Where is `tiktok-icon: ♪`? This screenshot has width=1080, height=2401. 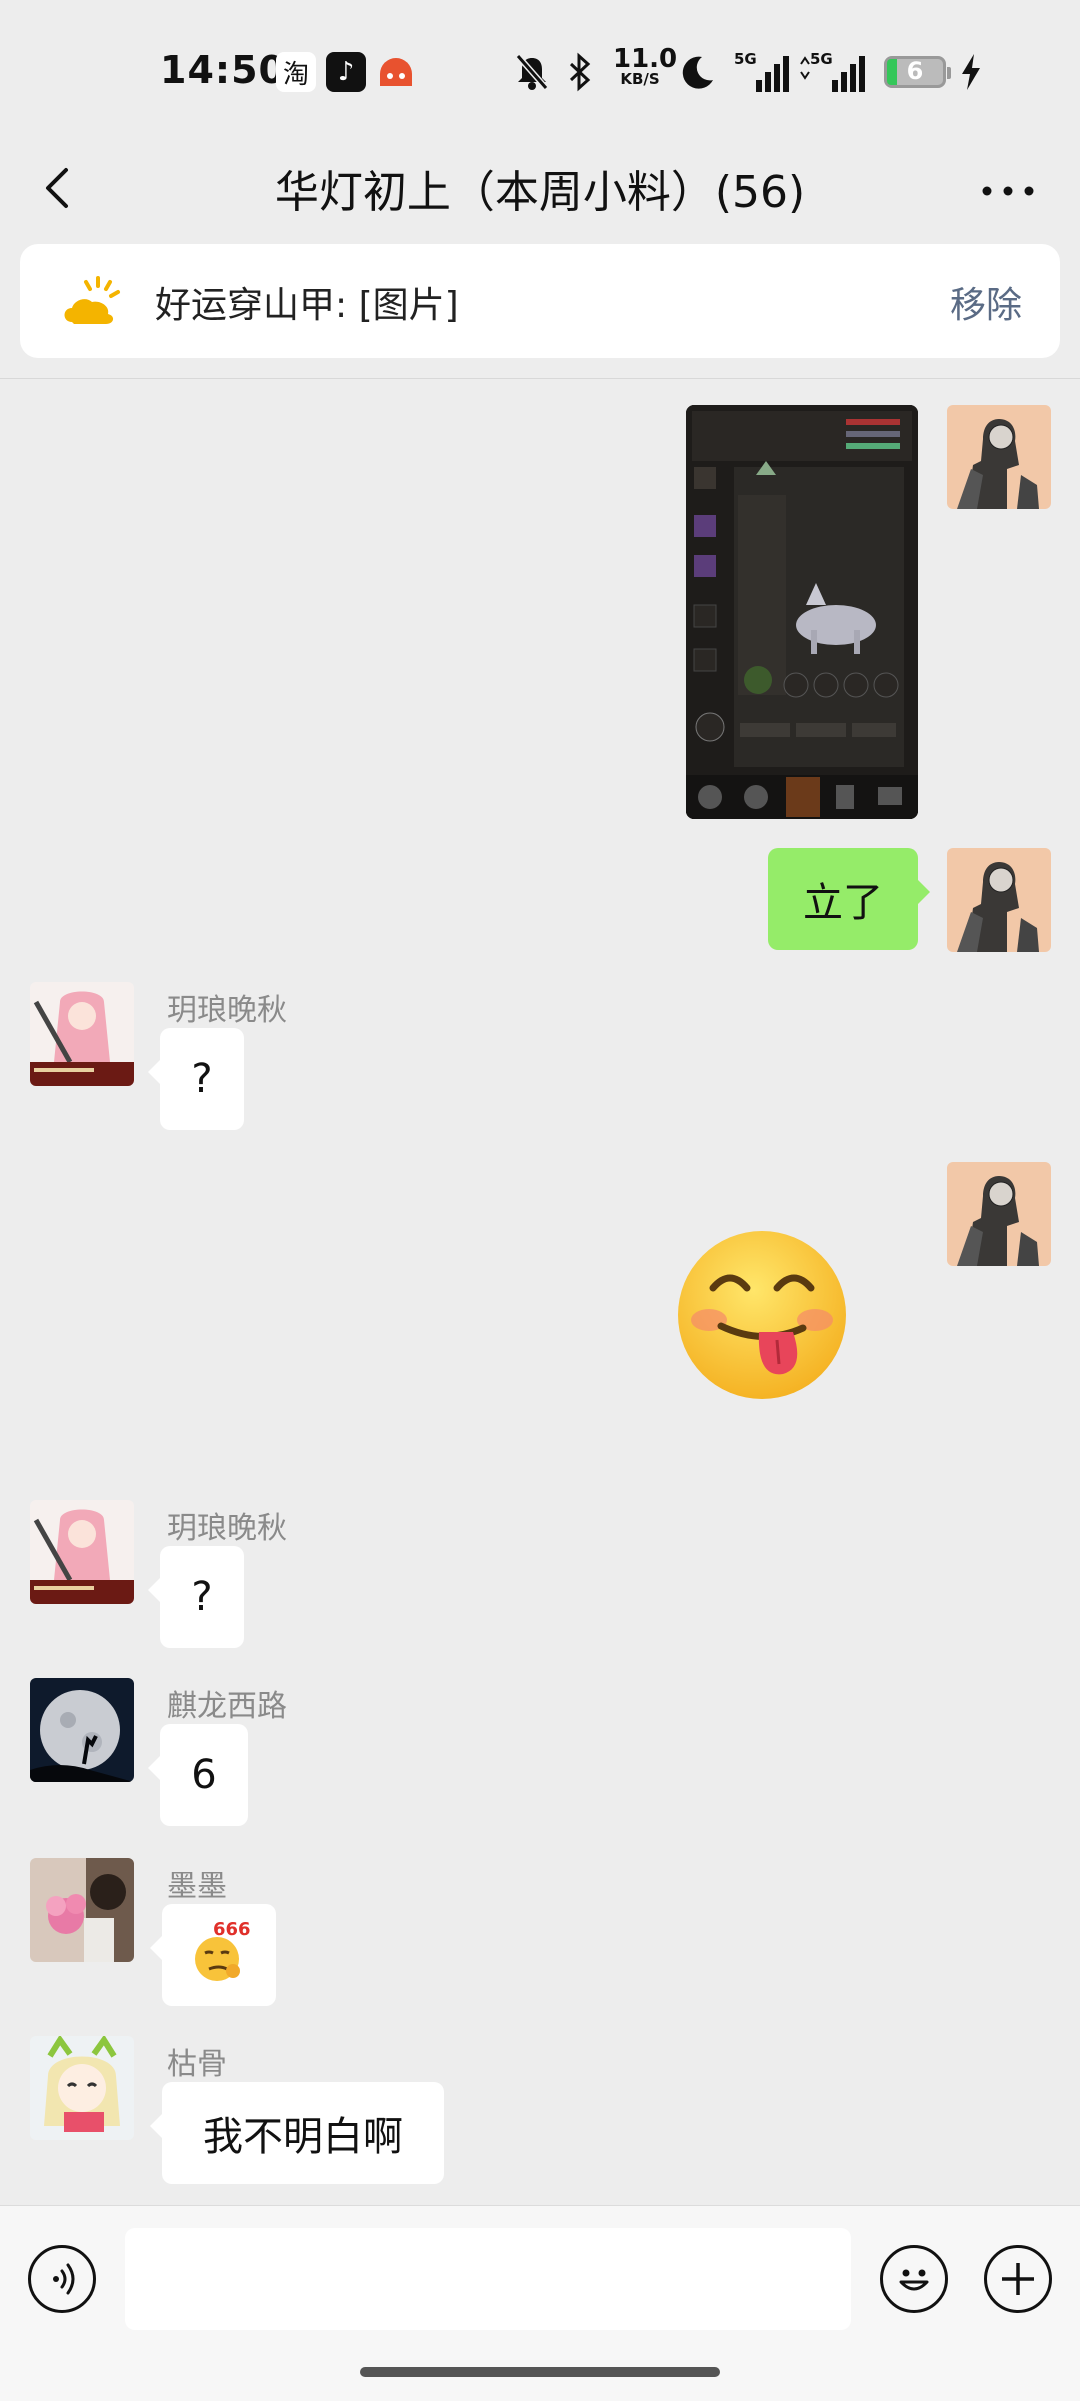
tiktok-icon: ♪ is located at coordinates (346, 72).